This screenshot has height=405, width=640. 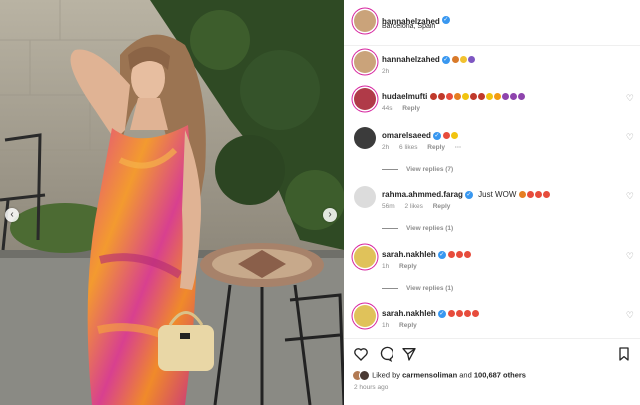 What do you see at coordinates (624, 354) in the screenshot?
I see `save-bookmark-icon` at bounding box center [624, 354].